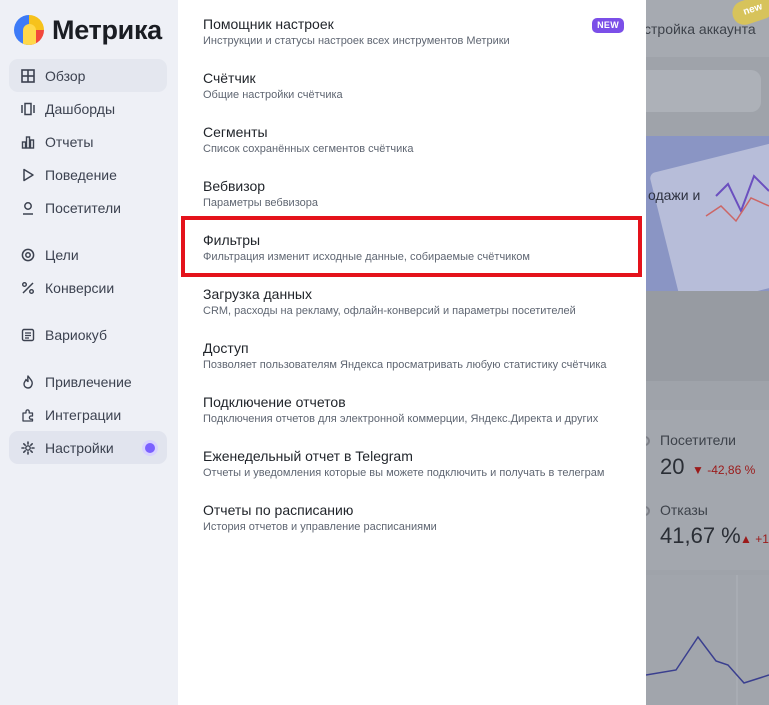 The width and height of the screenshot is (769, 705). I want to click on menu-item-title: Фильтры, so click(232, 240).